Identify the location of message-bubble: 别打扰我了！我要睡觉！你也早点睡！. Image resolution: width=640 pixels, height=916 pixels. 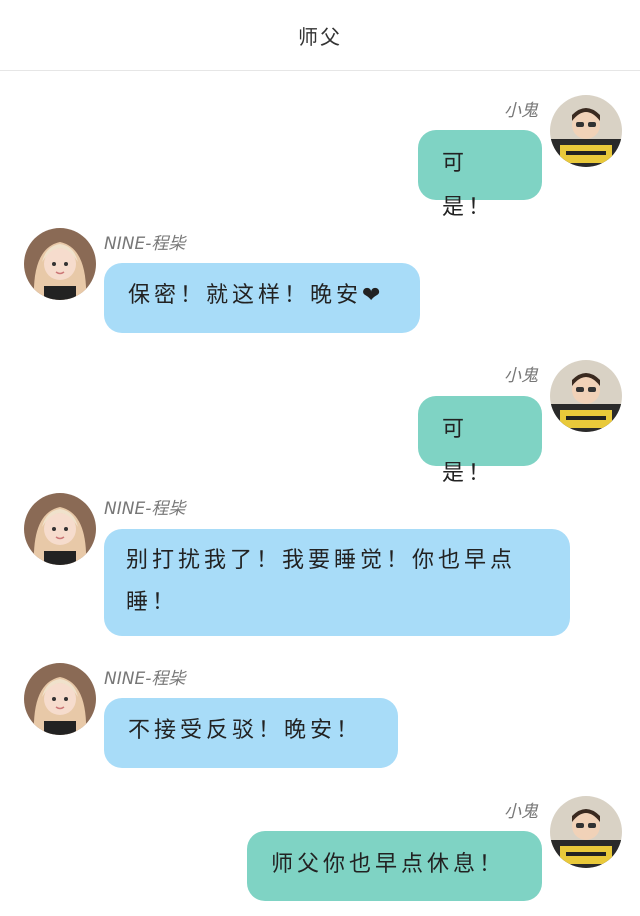
(337, 582).